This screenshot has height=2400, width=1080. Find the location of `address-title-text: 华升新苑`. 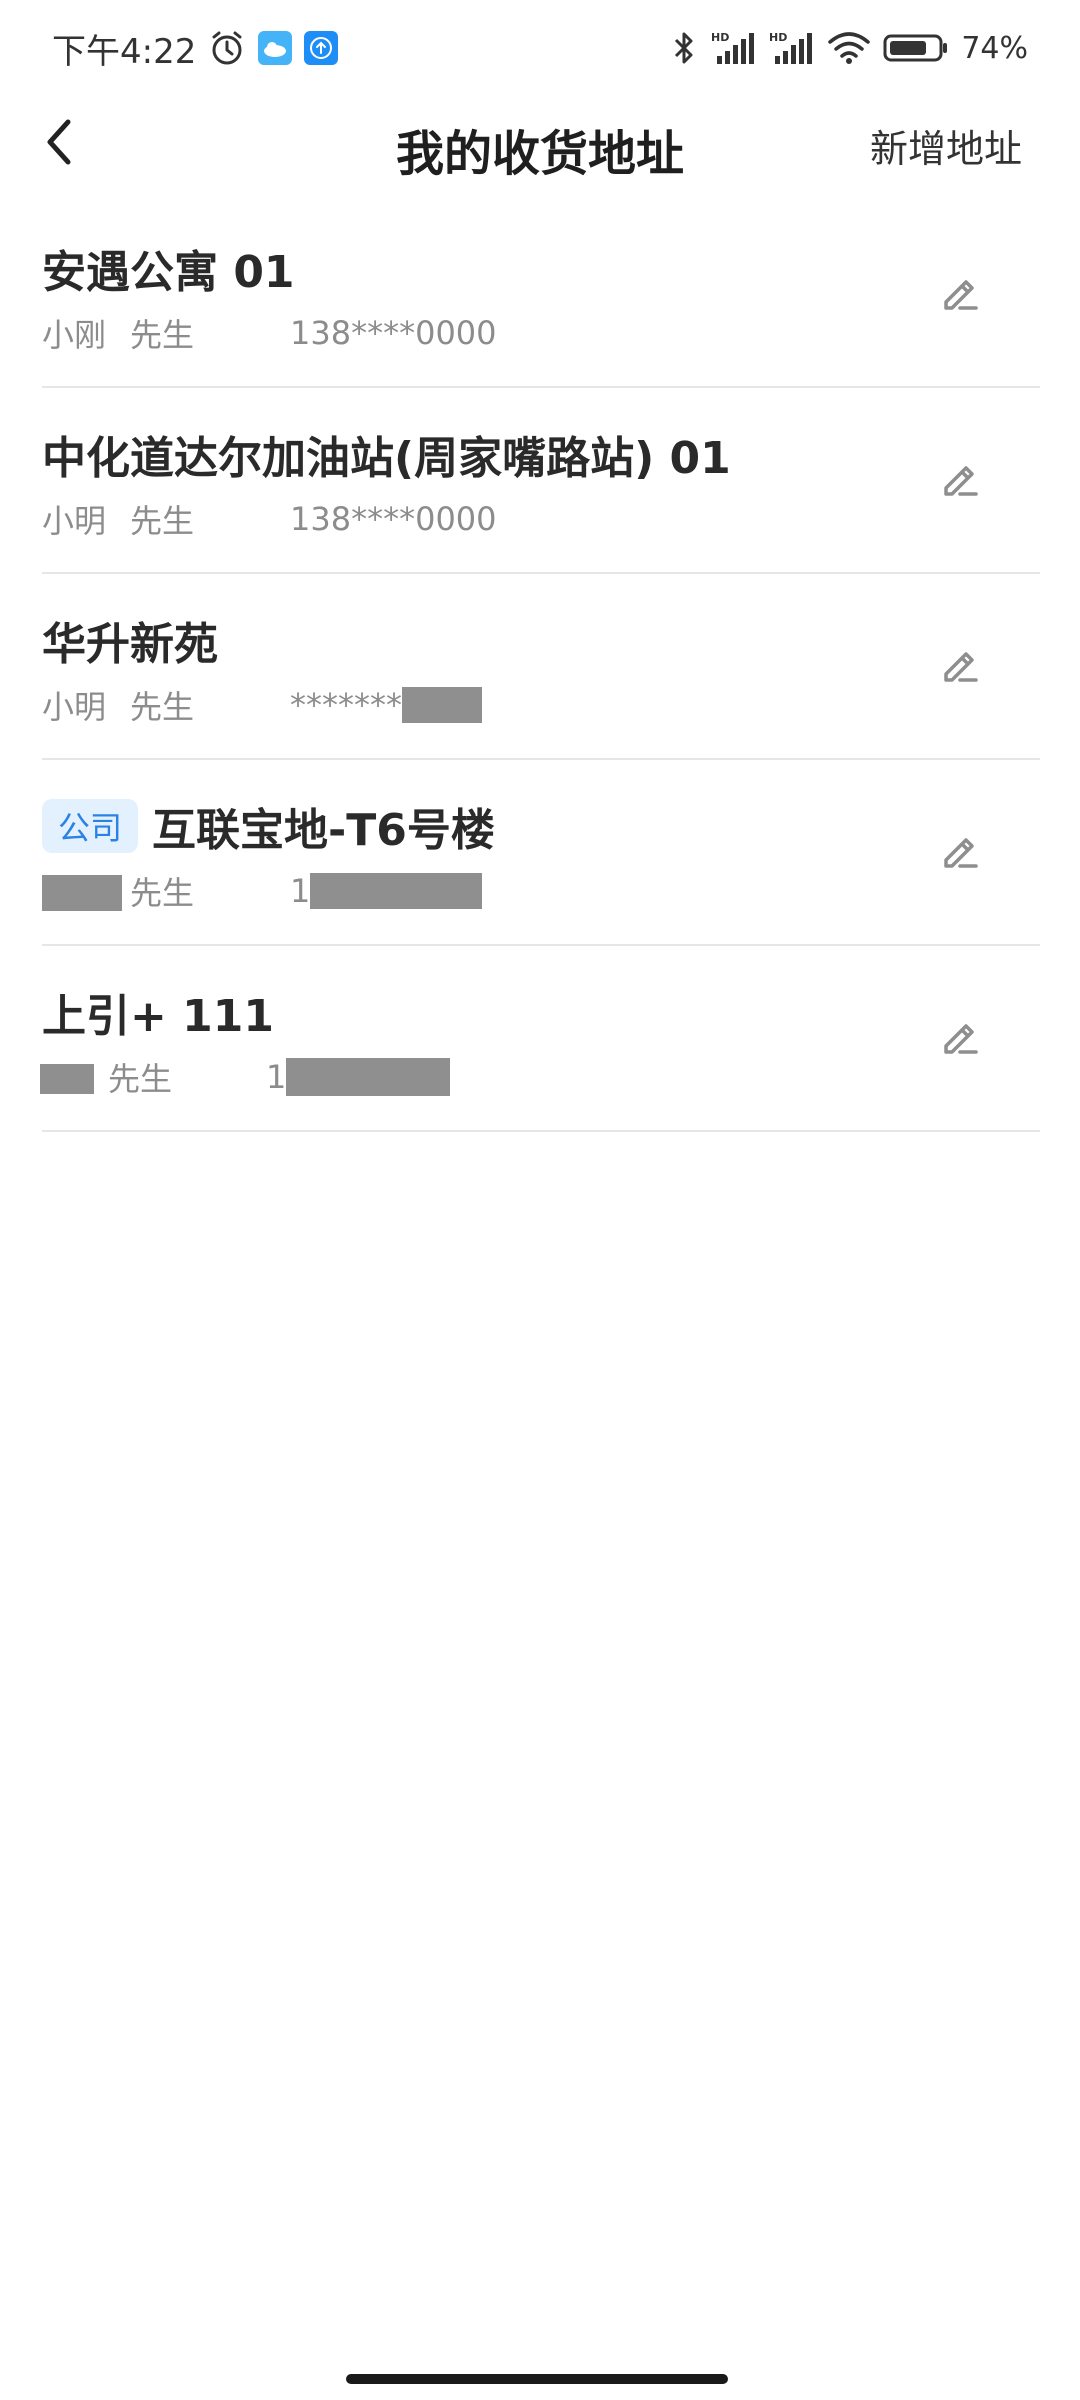

address-title-text: 华升新苑 is located at coordinates (130, 644).